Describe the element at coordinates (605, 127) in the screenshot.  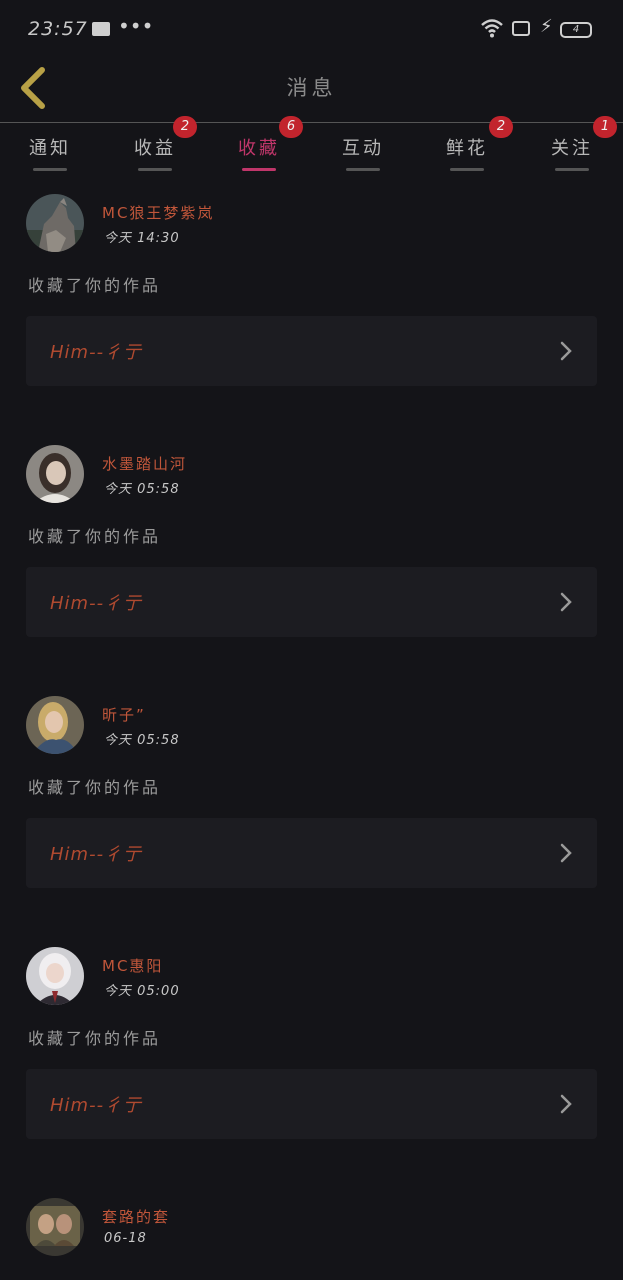
I see `badge-count: 1` at that location.